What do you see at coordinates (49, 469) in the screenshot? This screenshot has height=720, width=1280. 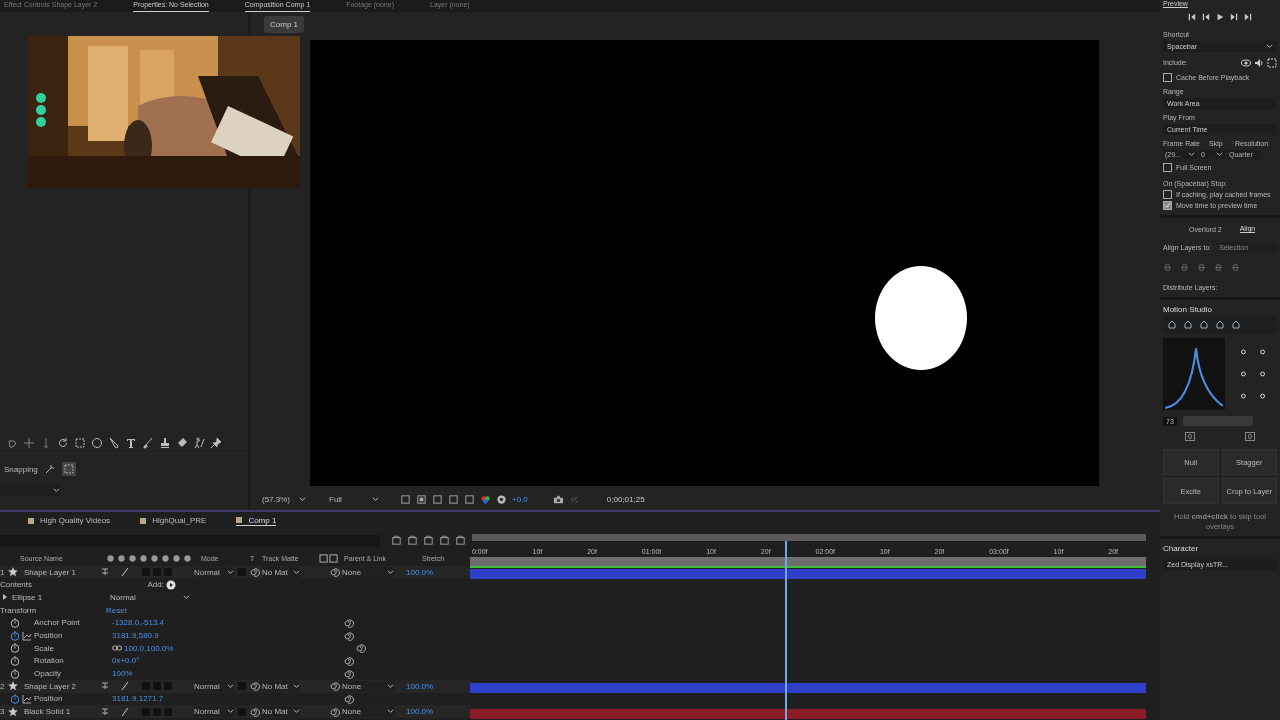 I see `snap-icon` at bounding box center [49, 469].